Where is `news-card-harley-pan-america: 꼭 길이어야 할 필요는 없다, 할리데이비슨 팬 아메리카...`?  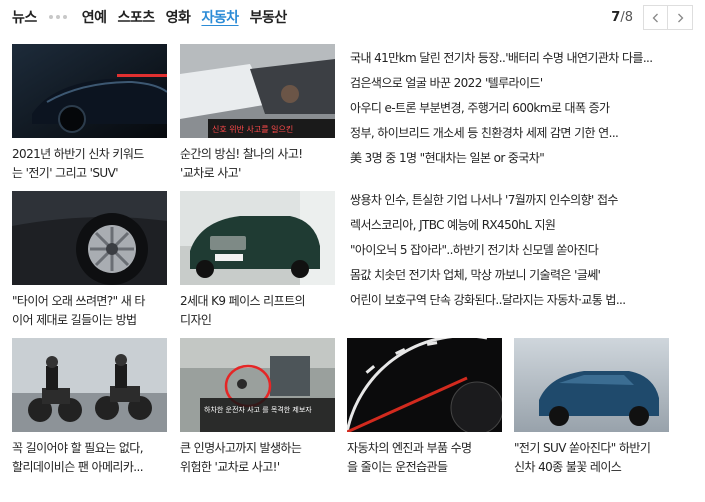 news-card-harley-pan-america: 꼭 길이어야 할 필요는 없다, 할리데이비슨 팬 아메리카... is located at coordinates (89, 407).